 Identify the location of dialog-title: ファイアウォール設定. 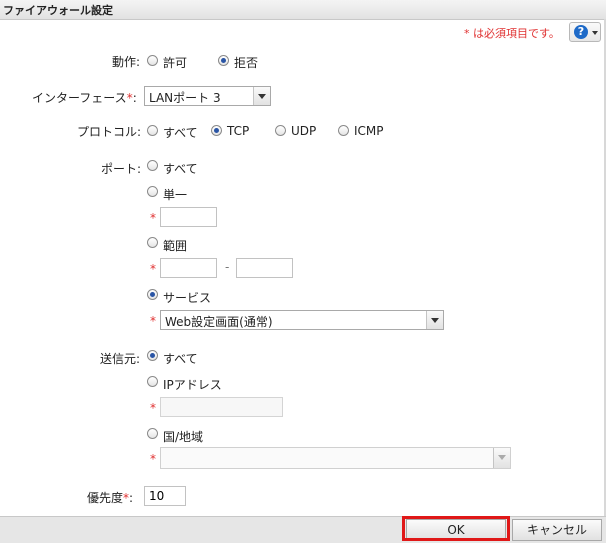
(58, 10).